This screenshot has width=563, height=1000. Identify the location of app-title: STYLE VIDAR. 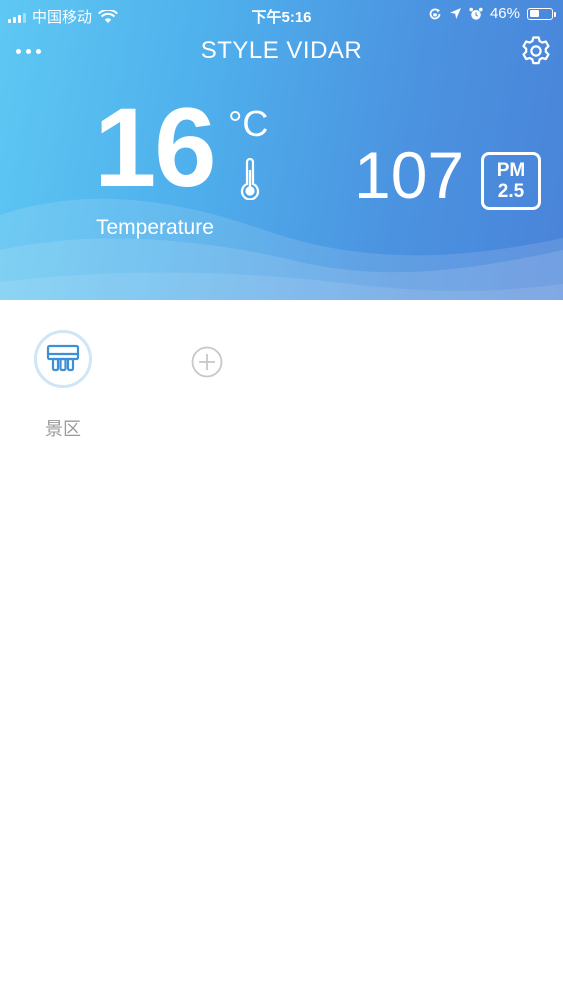
(281, 50).